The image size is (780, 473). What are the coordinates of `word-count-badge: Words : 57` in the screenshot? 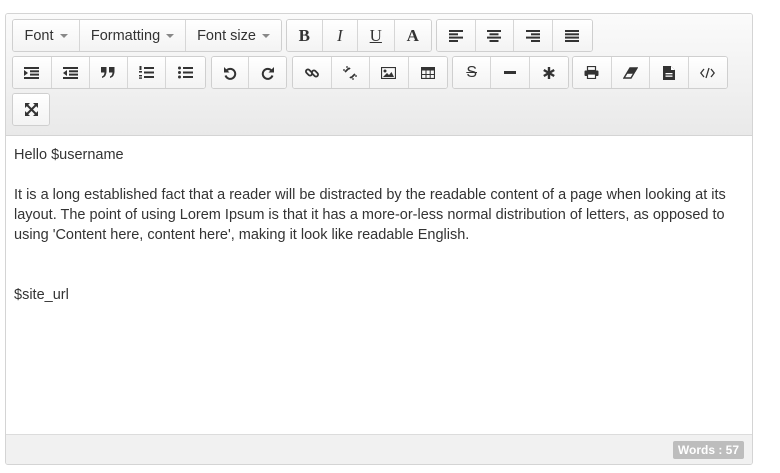 It's located at (708, 450).